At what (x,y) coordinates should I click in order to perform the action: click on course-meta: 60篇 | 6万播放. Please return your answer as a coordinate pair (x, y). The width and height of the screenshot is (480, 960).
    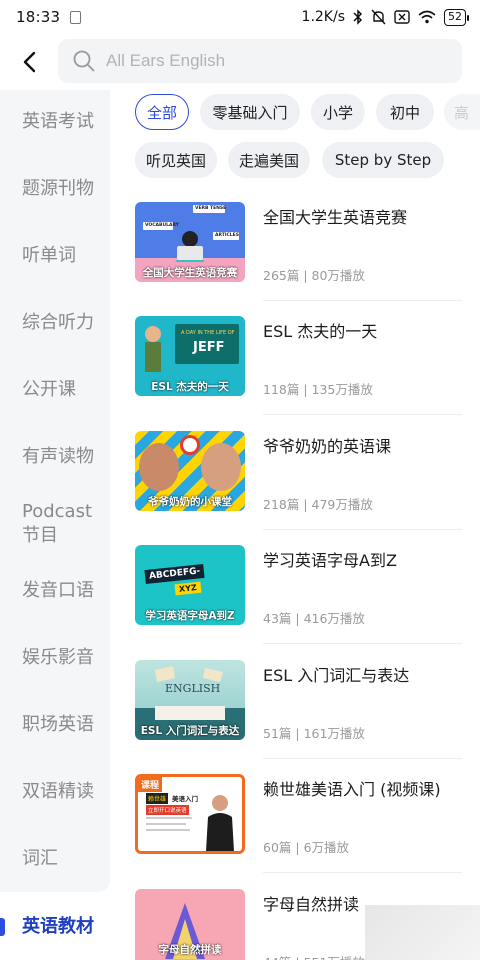
    Looking at the image, I should click on (306, 847).